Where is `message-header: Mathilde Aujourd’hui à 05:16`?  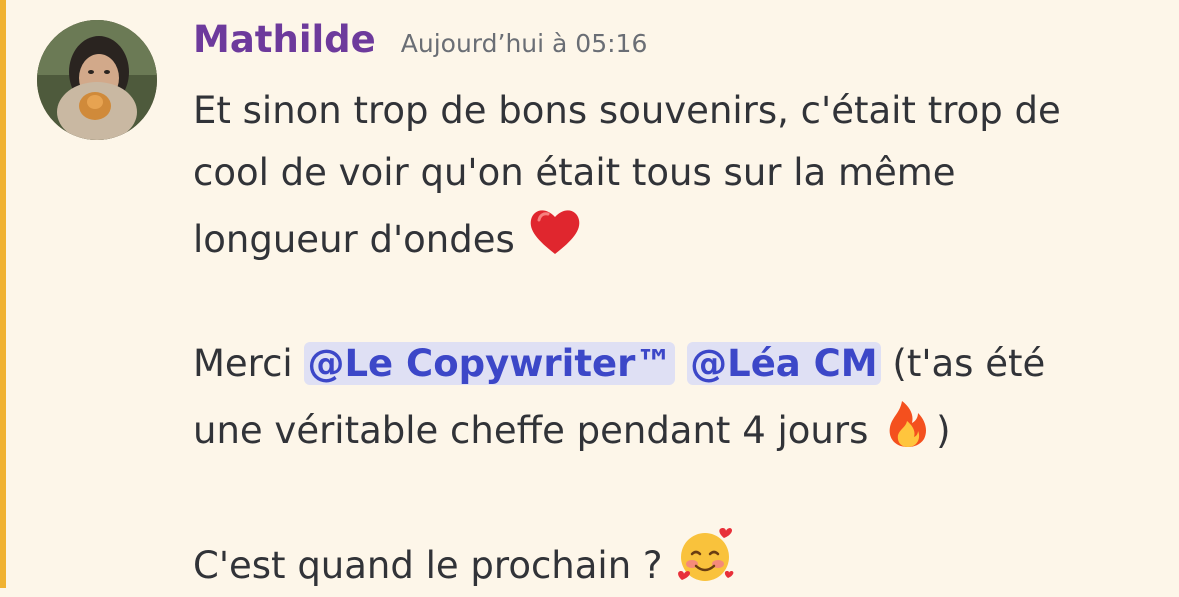
message-header: Mathilde Aujourd’hui à 05:16 is located at coordinates (420, 43).